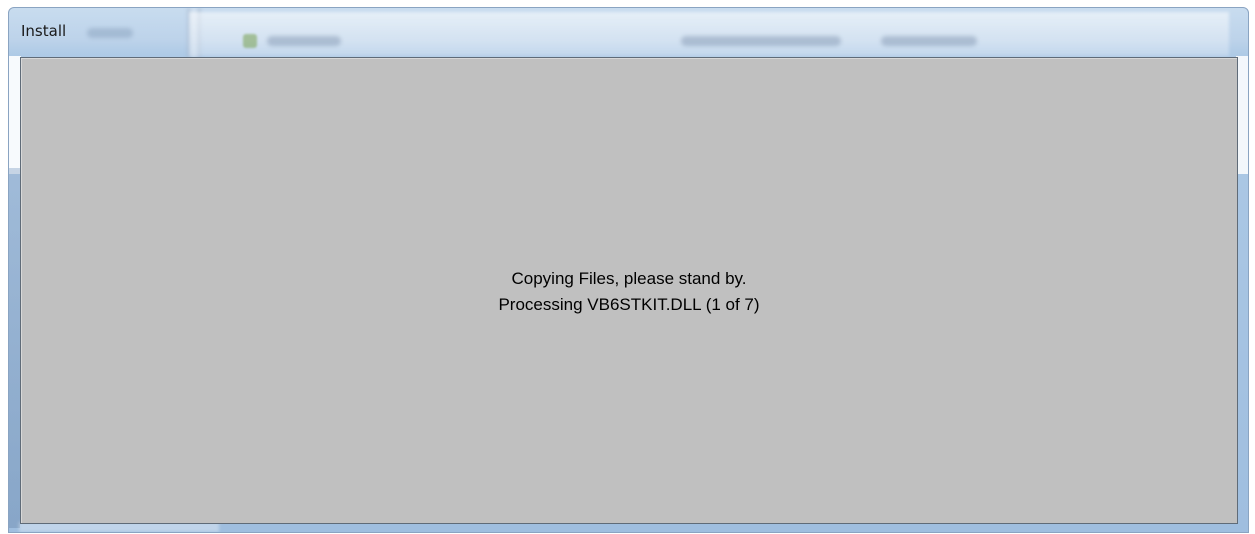 The image size is (1255, 534). Describe the element at coordinates (628, 32) in the screenshot. I see `title-bar: Install` at that location.